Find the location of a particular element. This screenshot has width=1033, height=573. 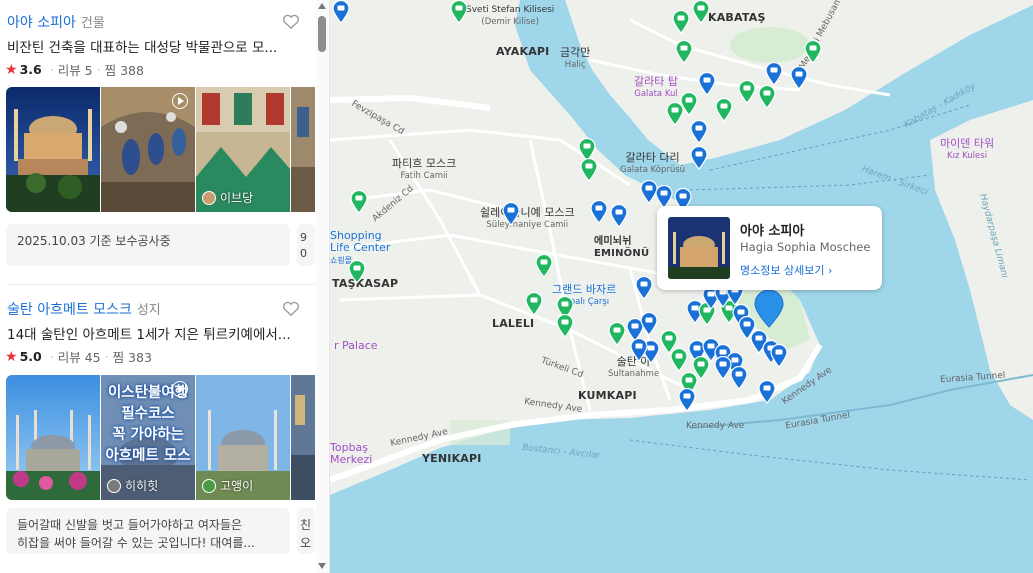

review-count: 리뷰 5 is located at coordinates (75, 70).